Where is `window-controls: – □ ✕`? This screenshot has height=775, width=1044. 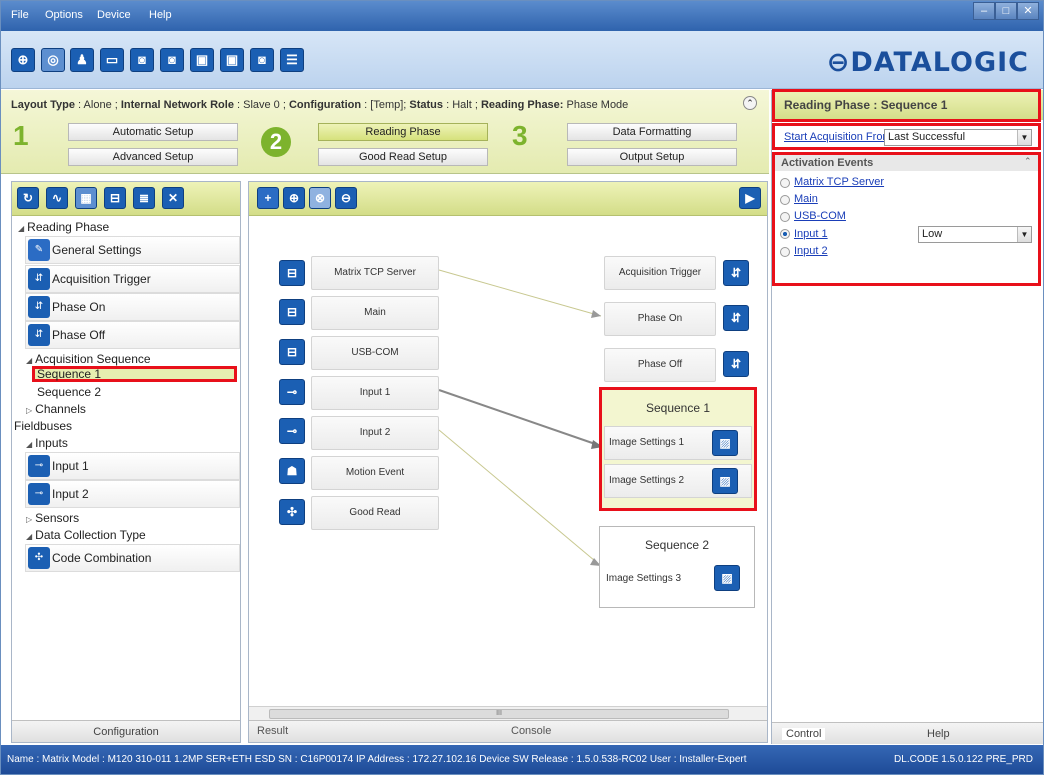 window-controls: – □ ✕ is located at coordinates (1006, 11).